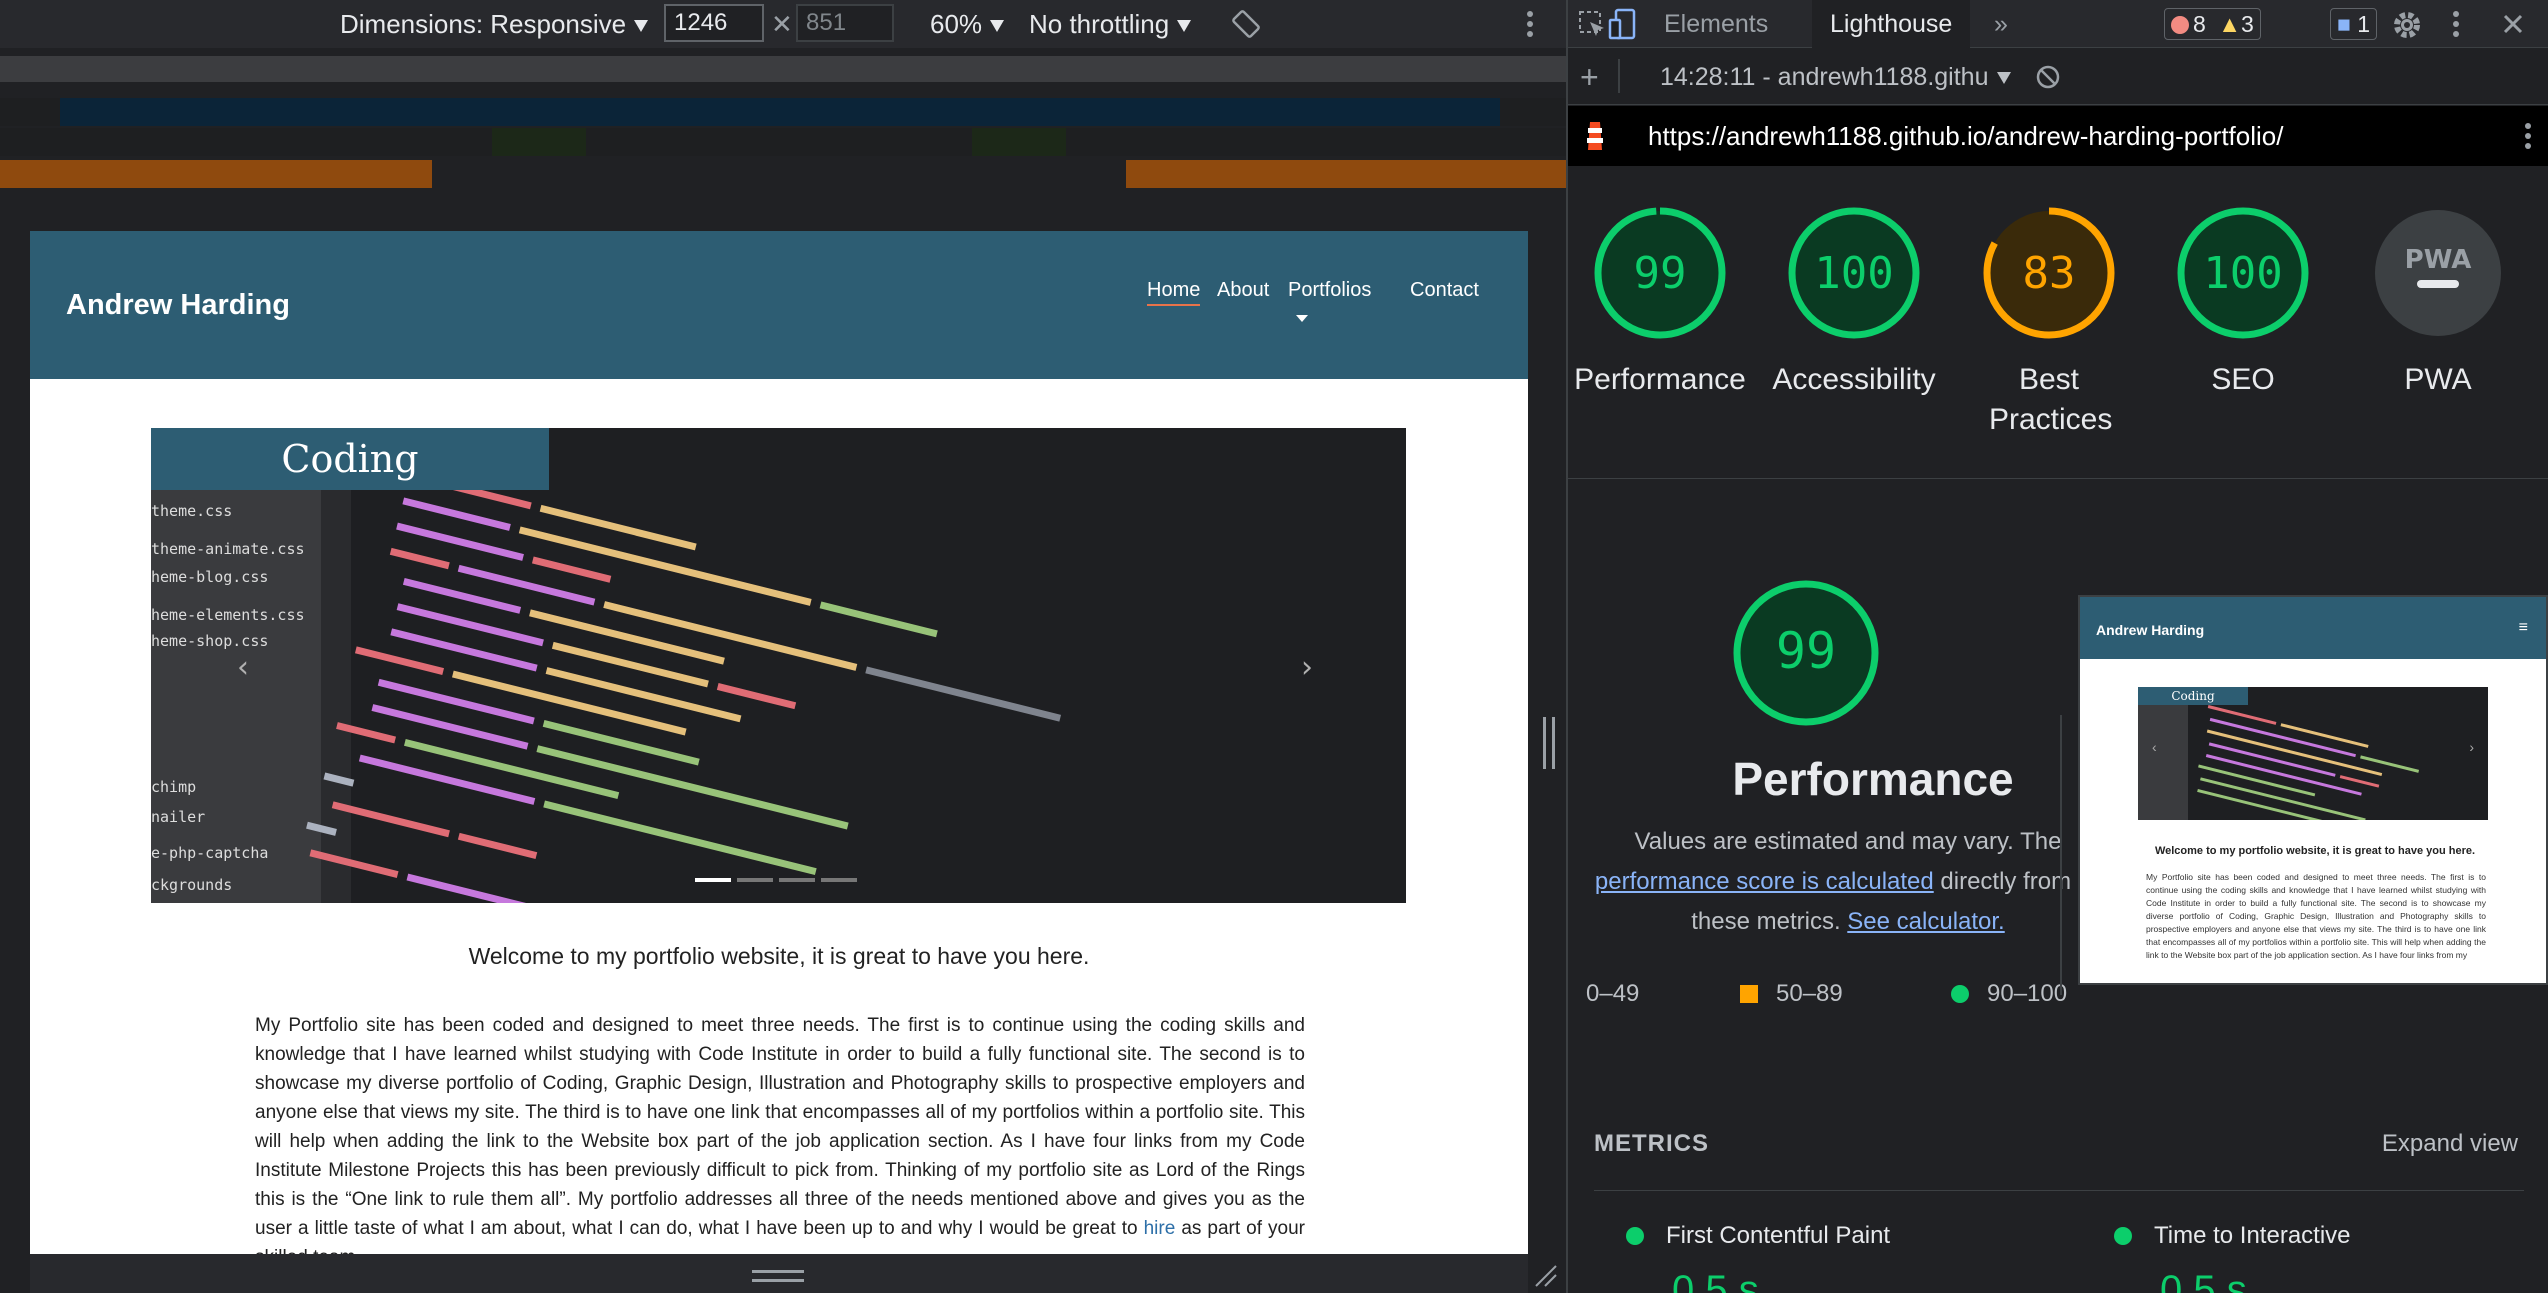 Image resolution: width=2548 pixels, height=1293 pixels. Describe the element at coordinates (2247, 24) in the screenshot. I see `warnings-count: 3` at that location.